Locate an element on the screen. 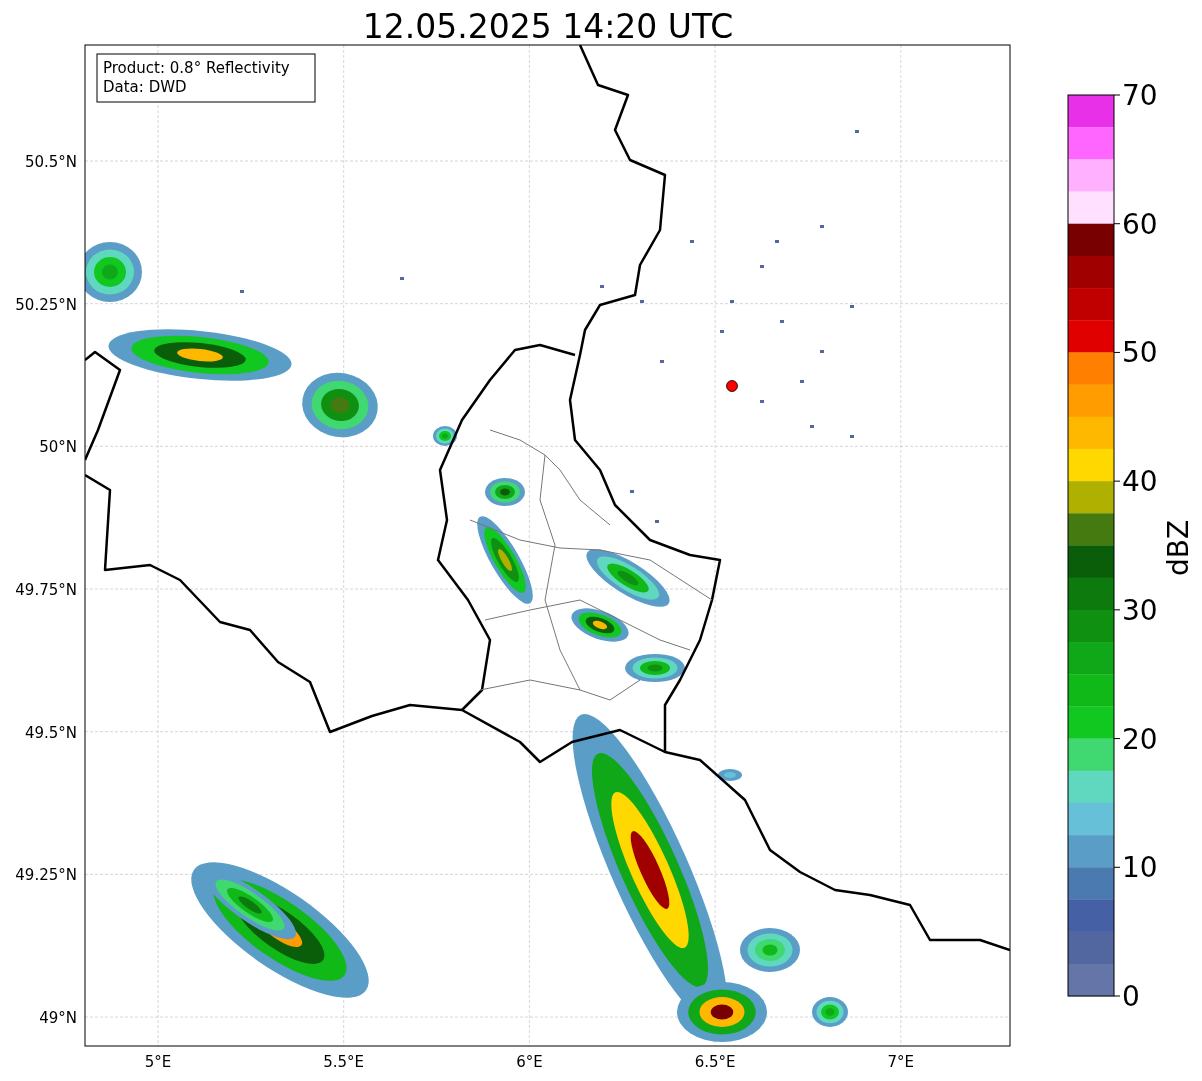 The width and height of the screenshot is (1202, 1081). longitude-label: 7°E is located at coordinates (901, 1062).